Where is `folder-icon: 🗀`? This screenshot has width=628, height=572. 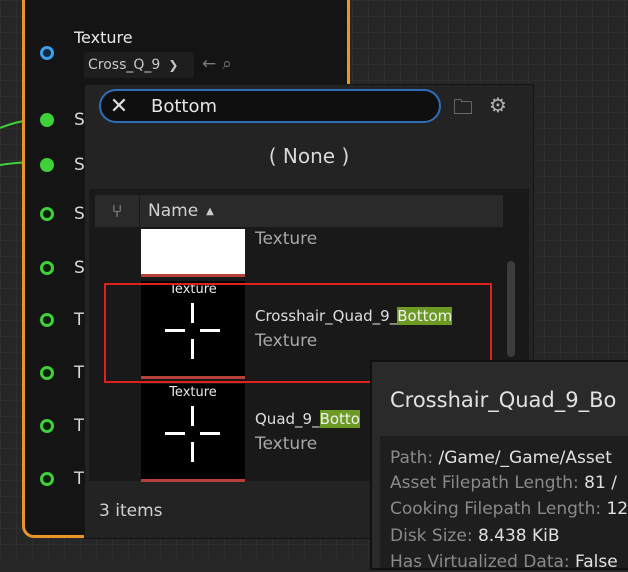
folder-icon: 🗀 is located at coordinates (463, 110).